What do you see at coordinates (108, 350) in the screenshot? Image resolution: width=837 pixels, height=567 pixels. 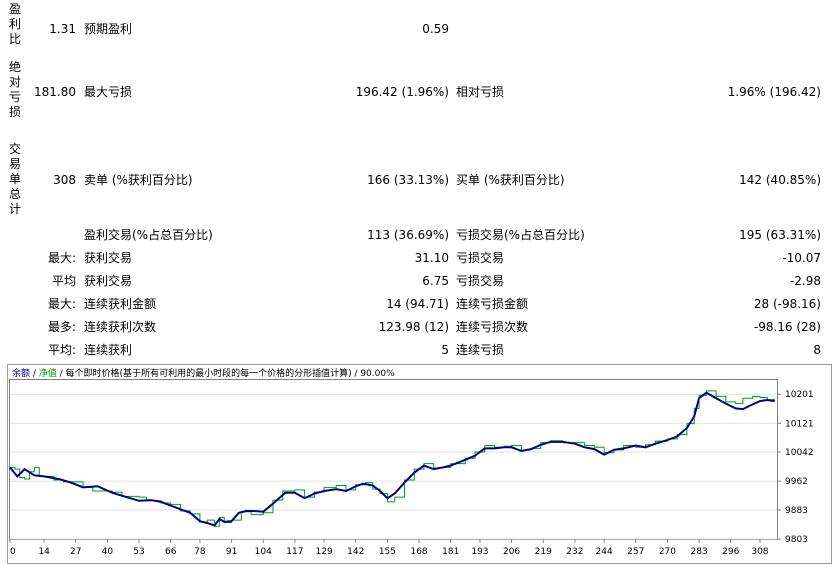 I see `row-left-label: 连续获利` at bounding box center [108, 350].